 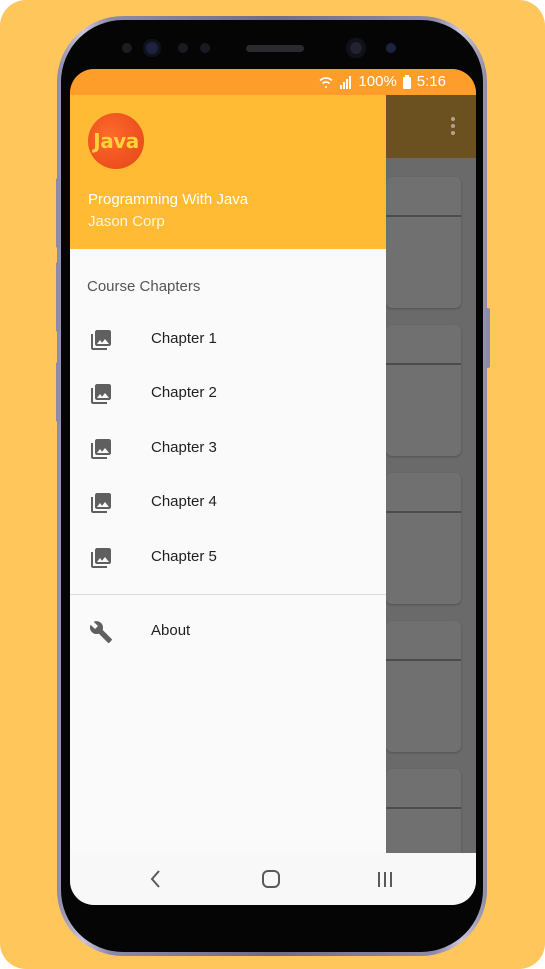 I want to click on logo-text: Java, so click(x=116, y=141).